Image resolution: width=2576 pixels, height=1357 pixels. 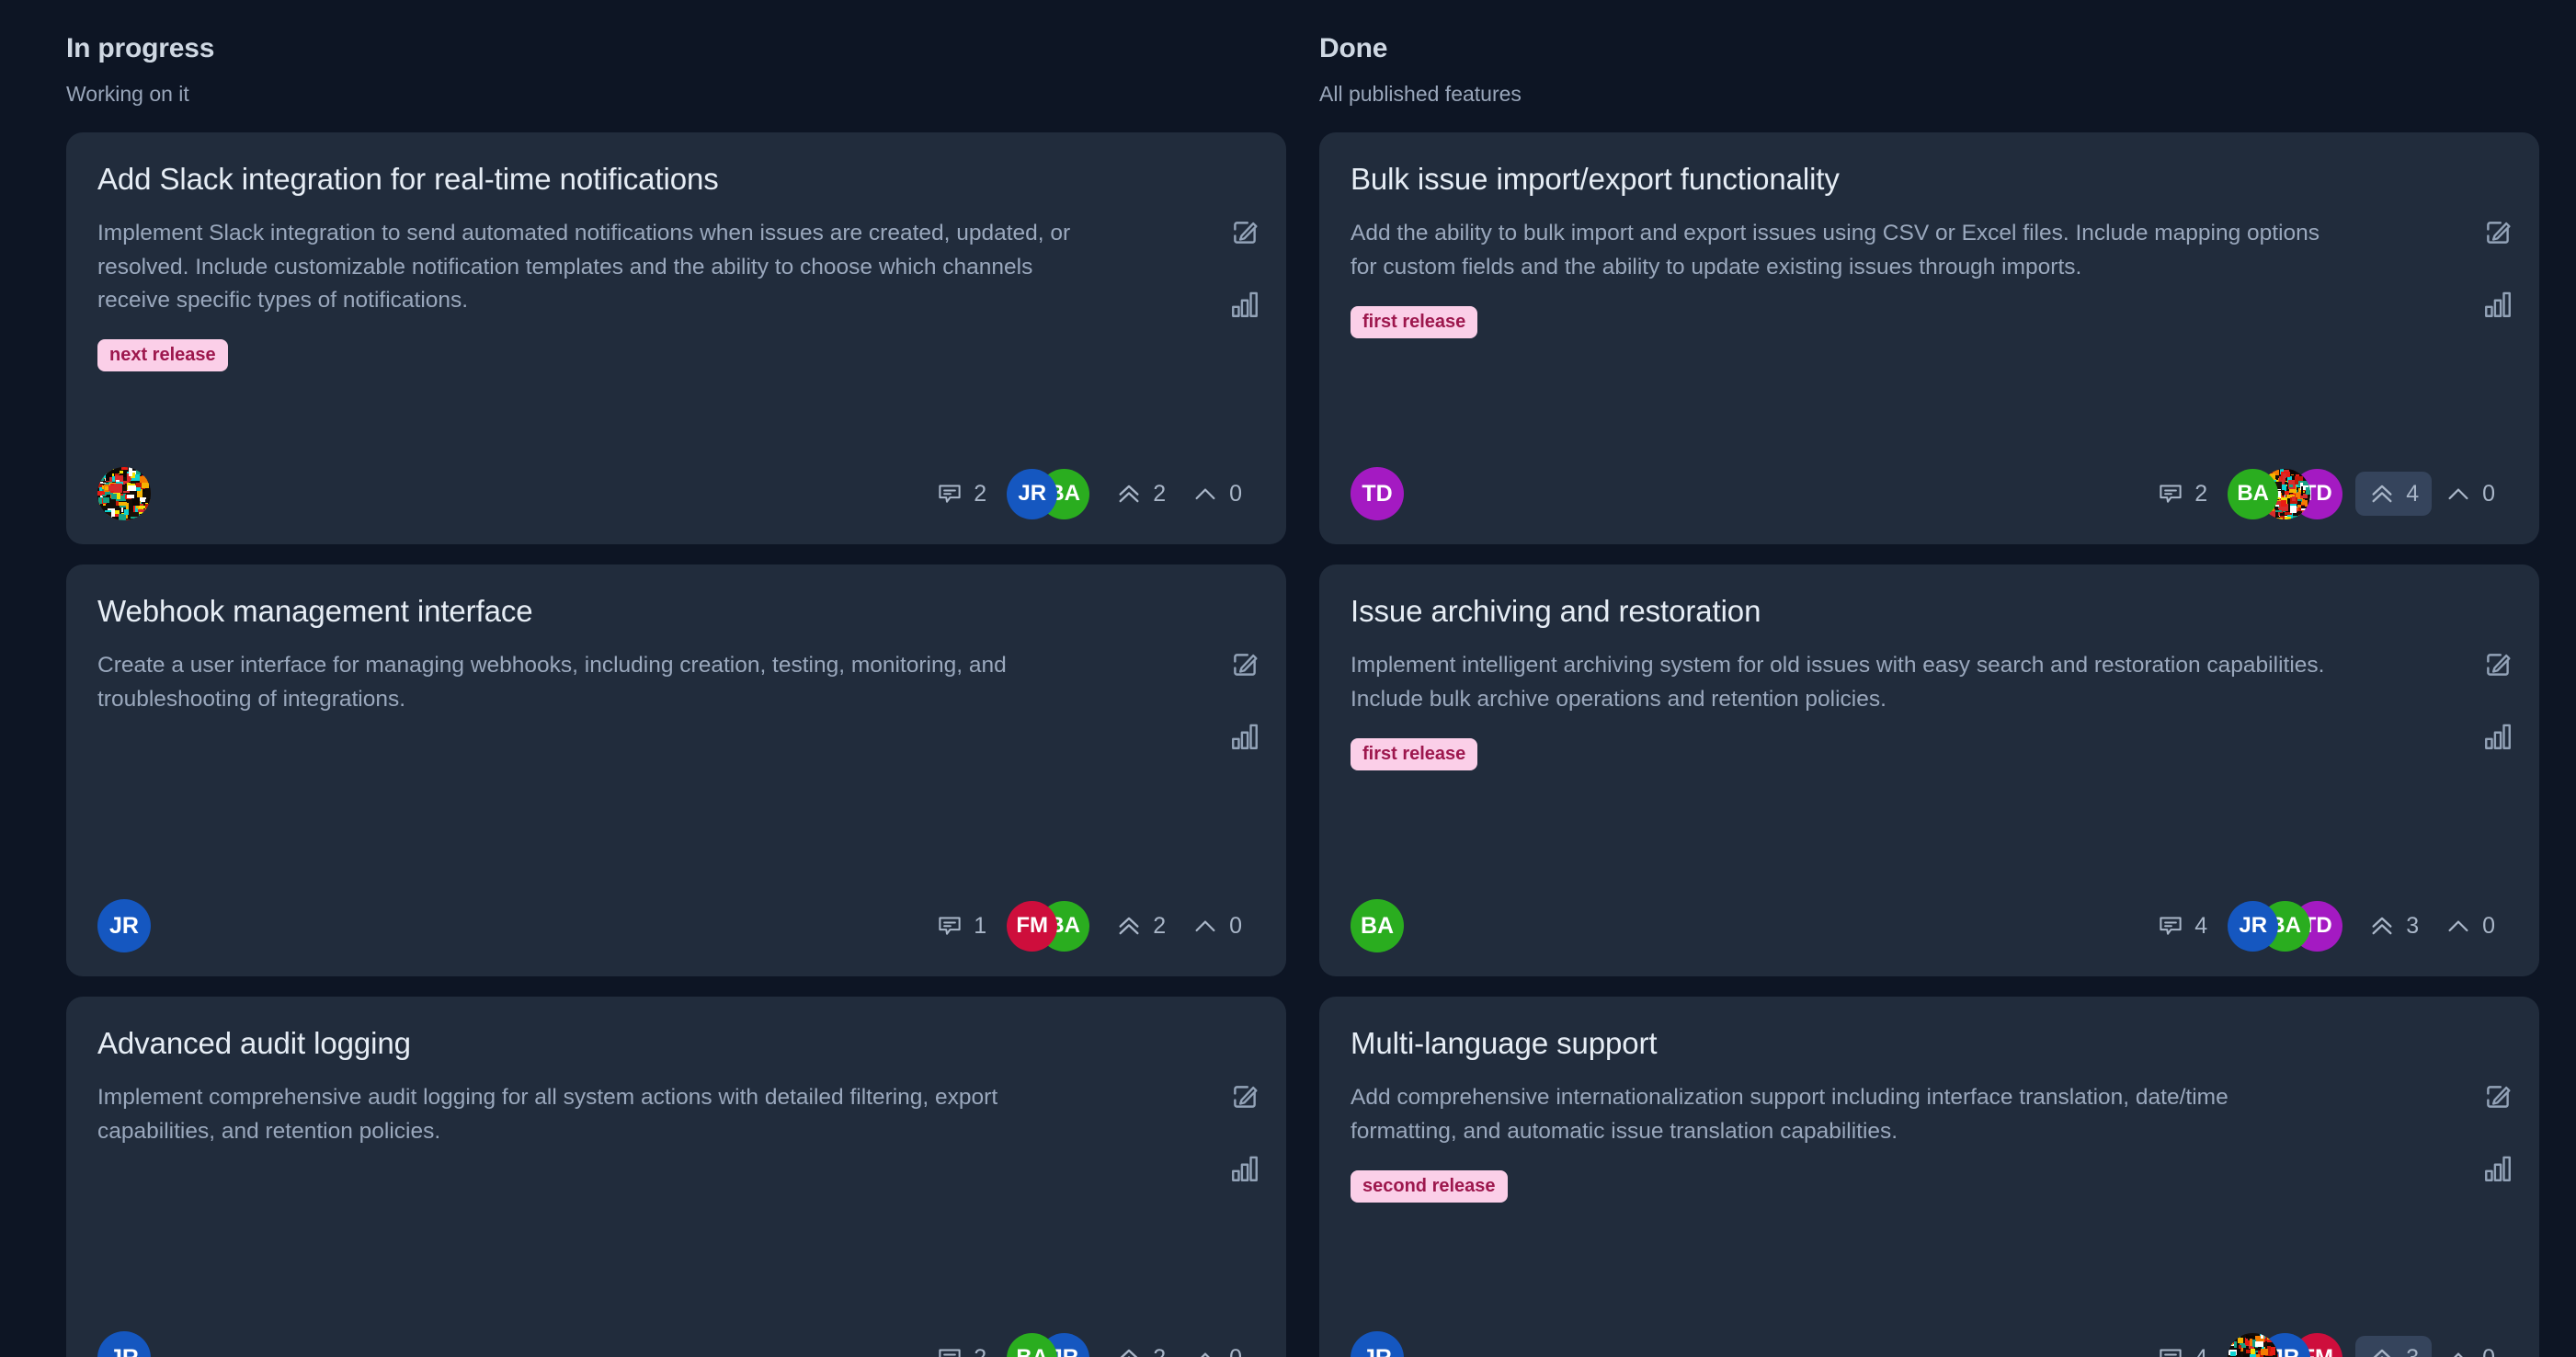 What do you see at coordinates (1929, 1186) in the screenshot?
I see `tag-row: second release` at bounding box center [1929, 1186].